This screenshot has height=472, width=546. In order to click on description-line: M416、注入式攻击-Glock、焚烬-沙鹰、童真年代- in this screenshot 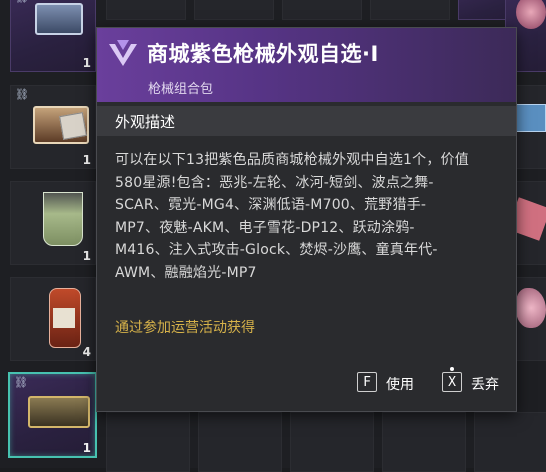, I will do `click(276, 250)`.